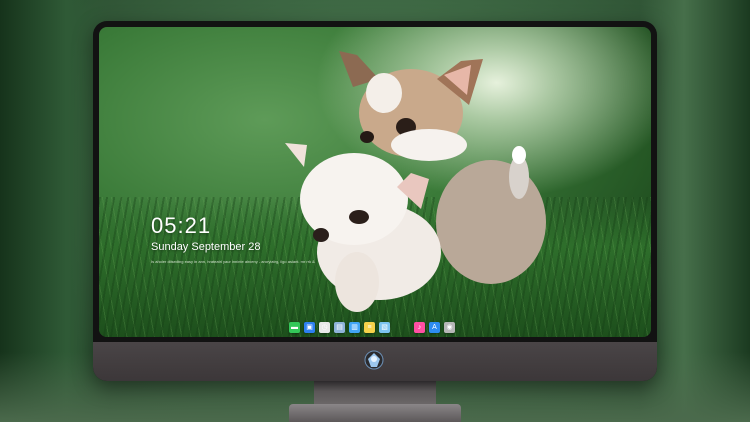  What do you see at coordinates (324, 327) in the screenshot?
I see `clock-icon: ◷` at bounding box center [324, 327].